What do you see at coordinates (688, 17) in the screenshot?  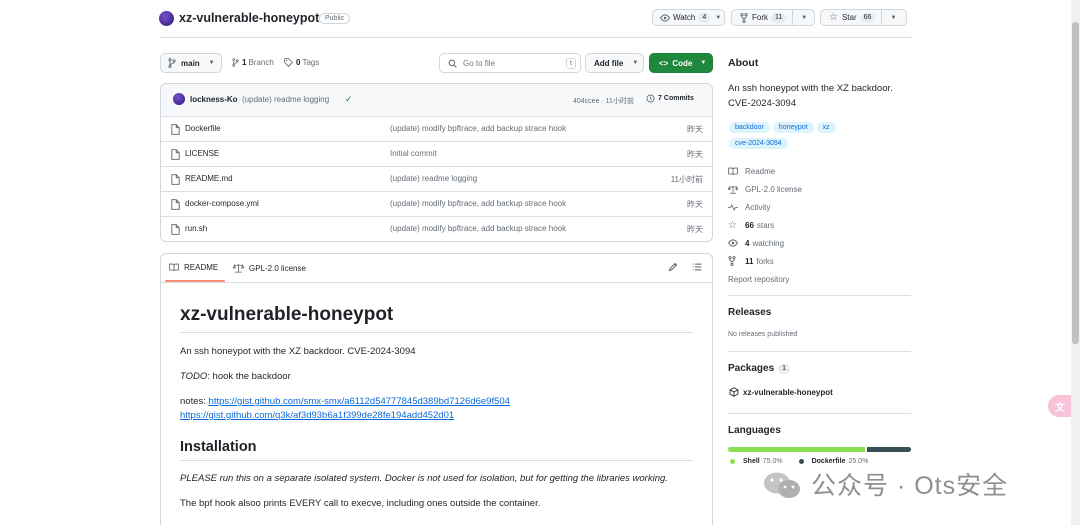 I see `watch-button: Watch 4 ▼` at bounding box center [688, 17].